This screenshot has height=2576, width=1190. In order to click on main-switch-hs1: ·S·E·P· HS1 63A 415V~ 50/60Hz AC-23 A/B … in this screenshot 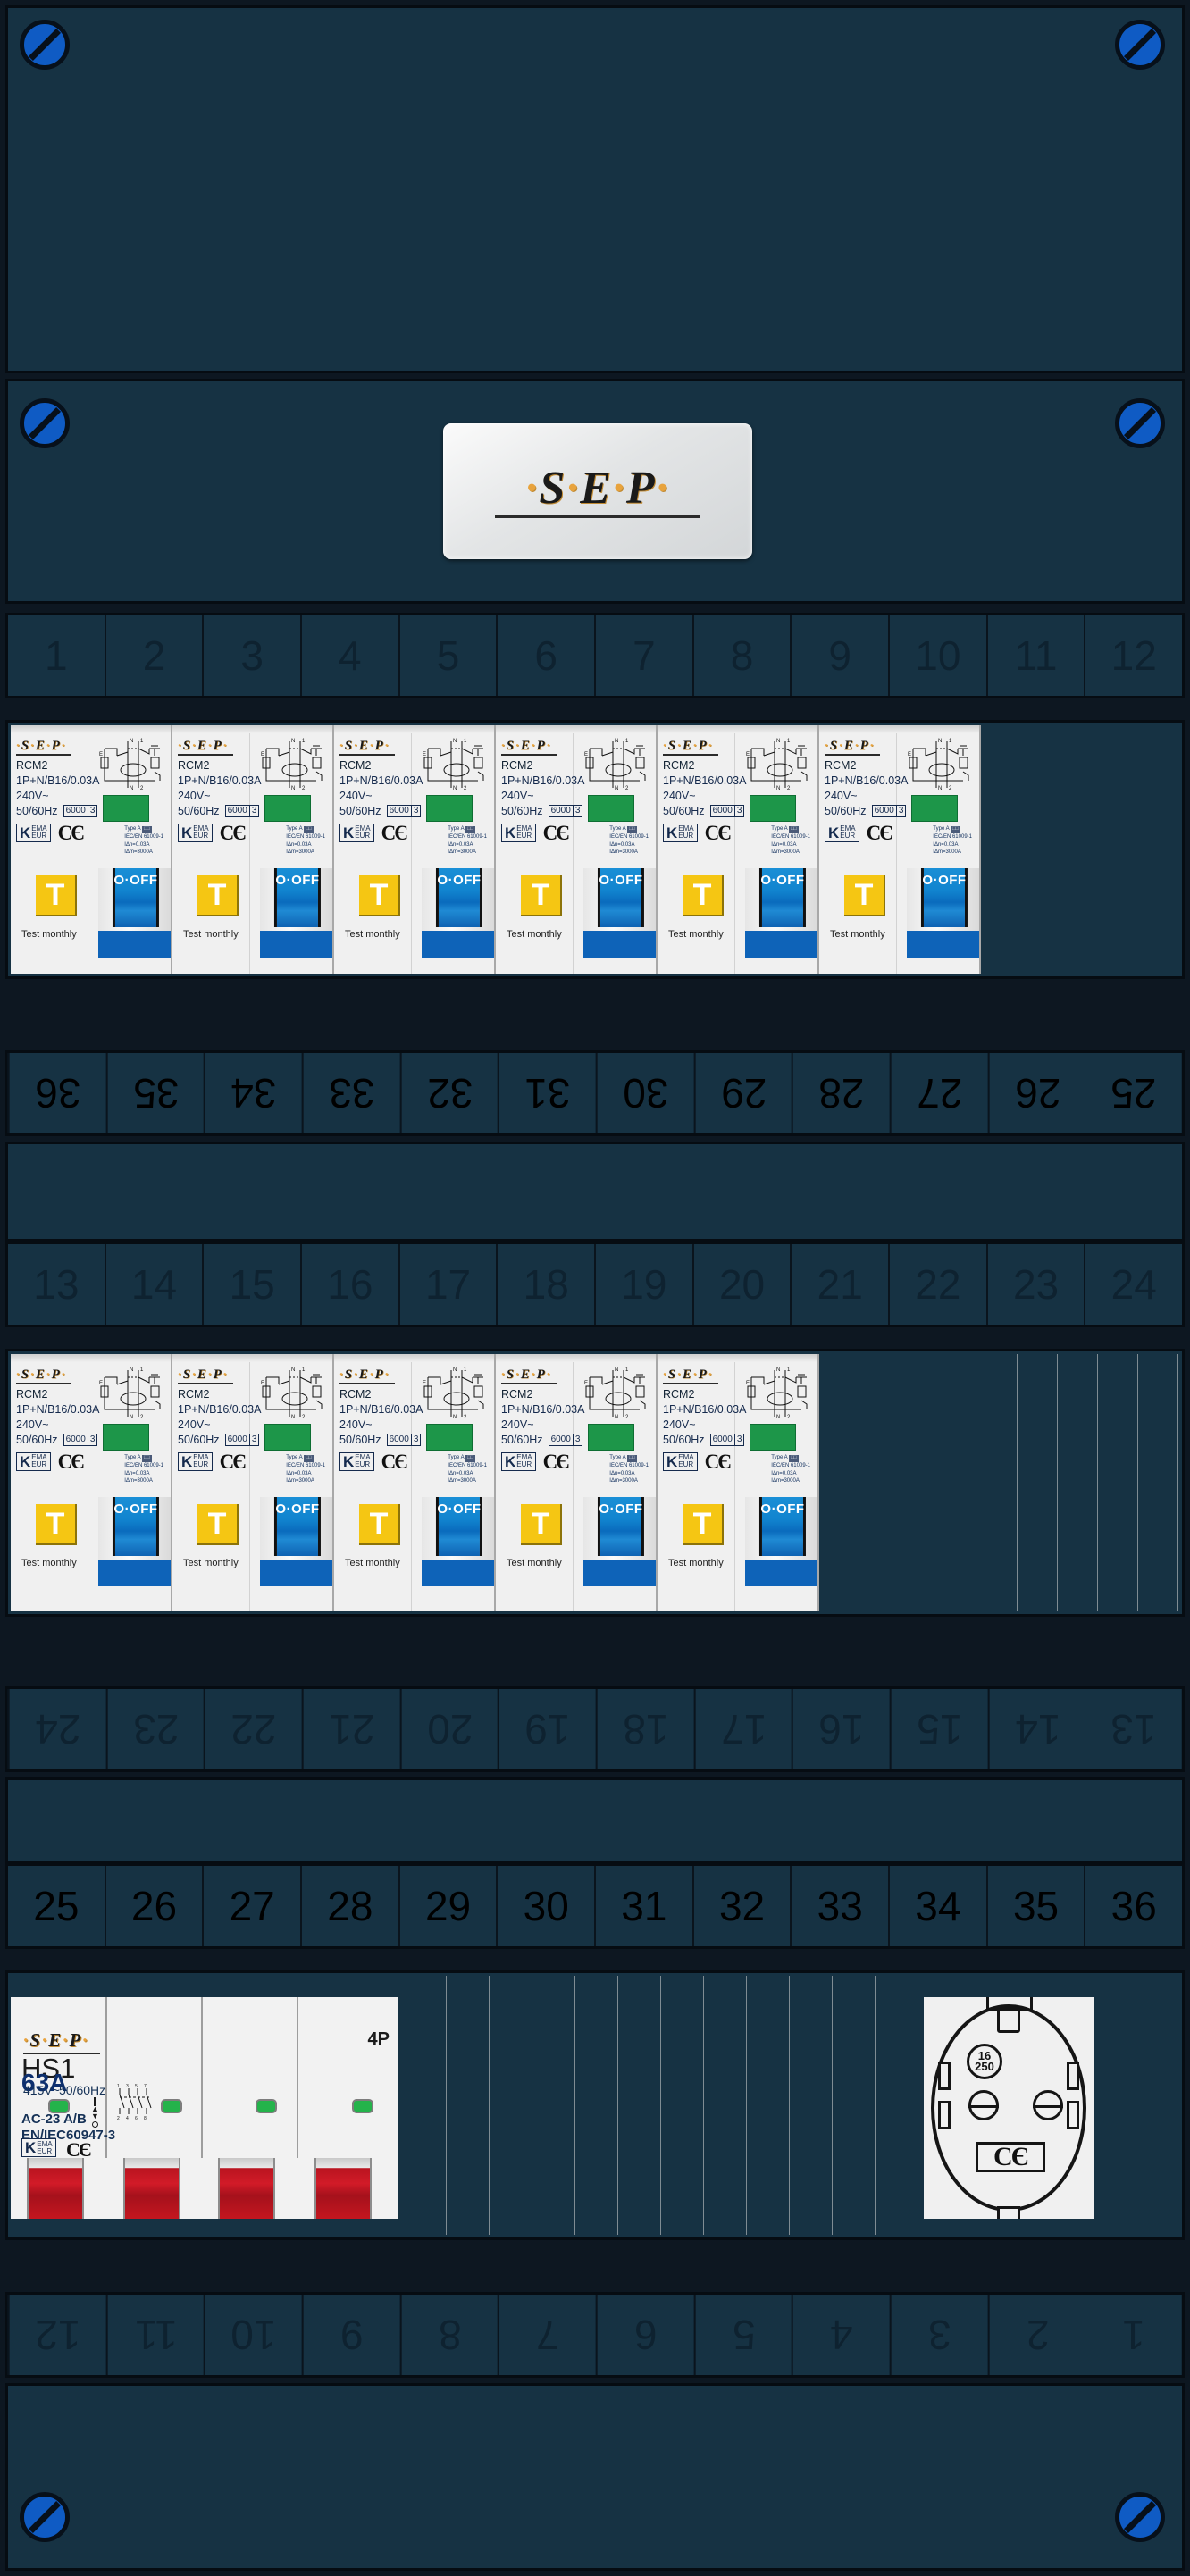, I will do `click(204, 2108)`.